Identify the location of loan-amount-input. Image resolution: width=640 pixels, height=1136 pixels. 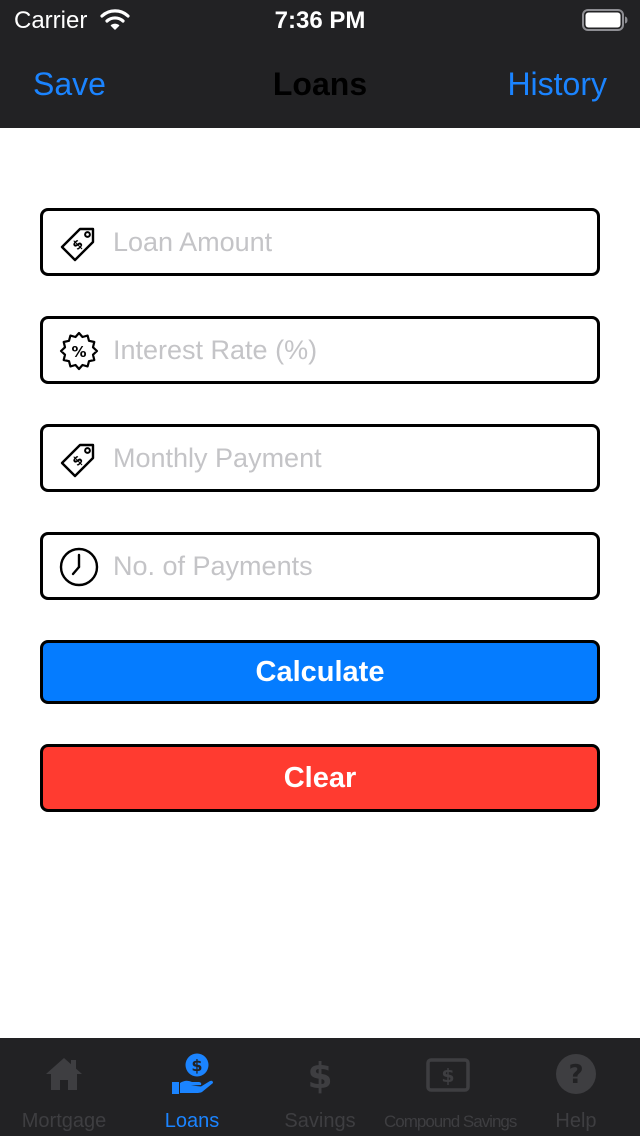
(348, 242).